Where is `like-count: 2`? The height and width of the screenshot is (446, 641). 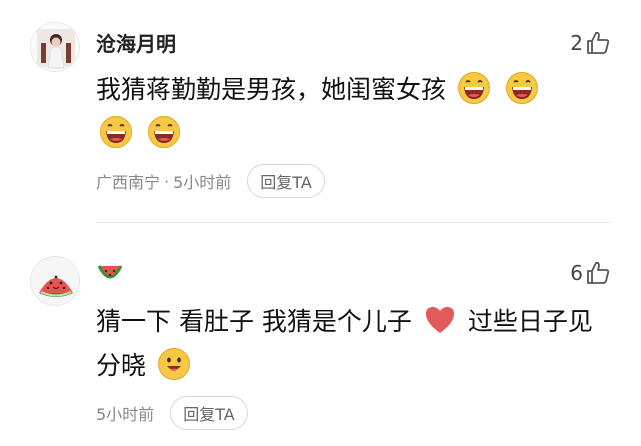
like-count: 2 is located at coordinates (576, 43).